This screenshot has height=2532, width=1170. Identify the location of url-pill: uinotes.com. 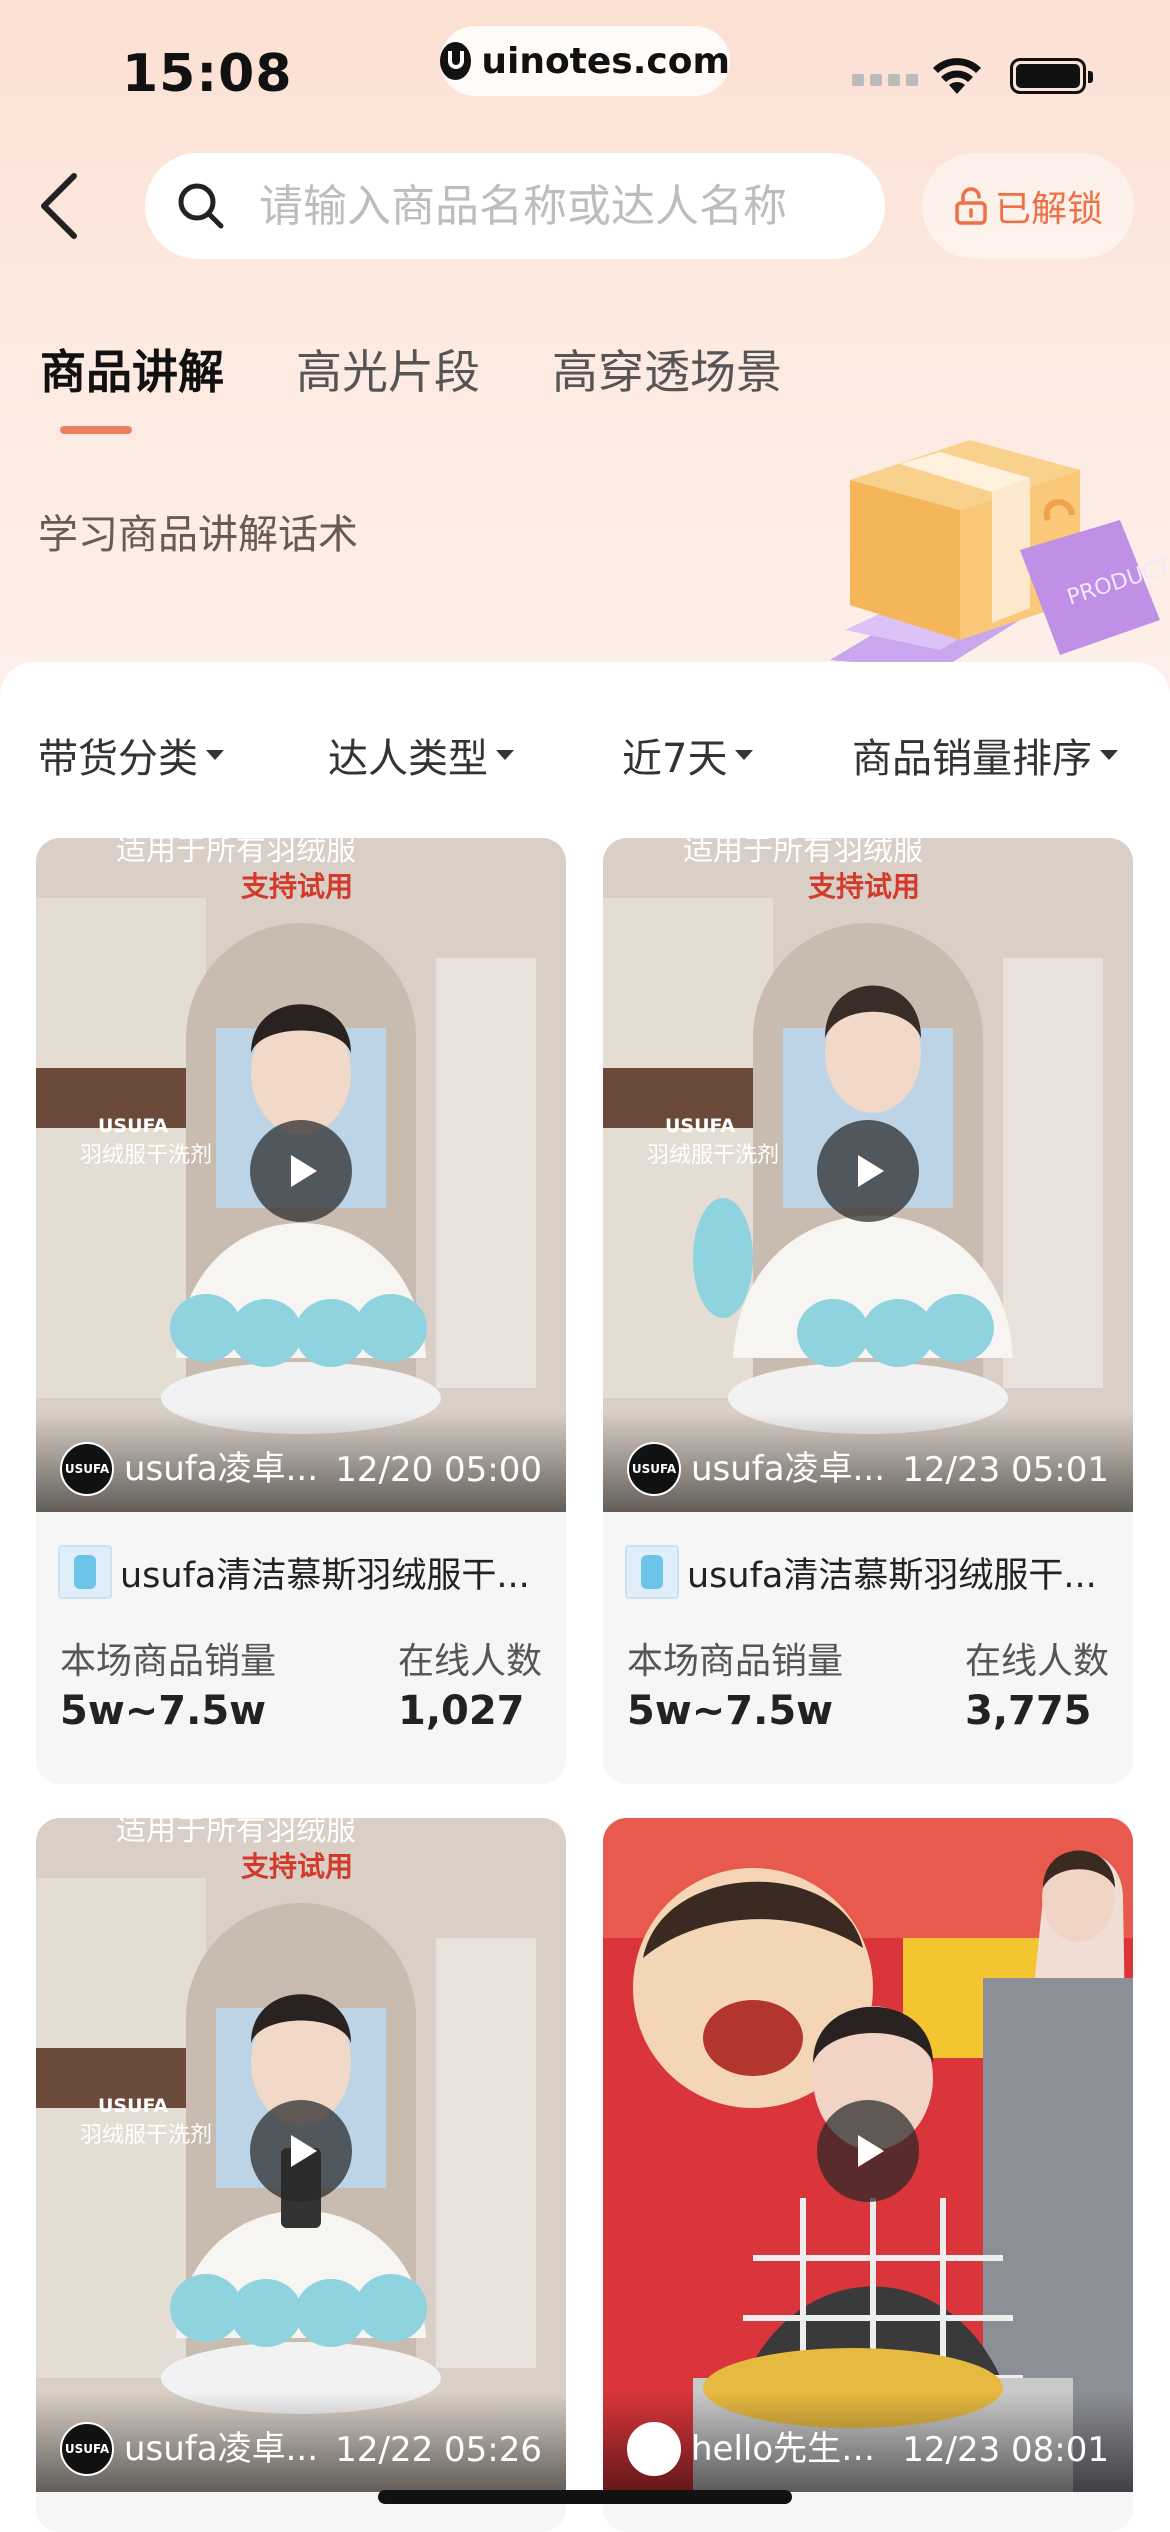
(585, 61).